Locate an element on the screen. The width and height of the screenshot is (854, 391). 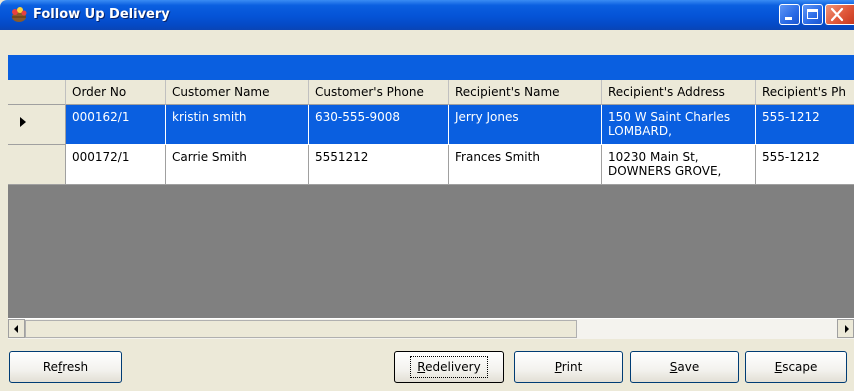
column-header-order-no: Order No is located at coordinates (116, 92).